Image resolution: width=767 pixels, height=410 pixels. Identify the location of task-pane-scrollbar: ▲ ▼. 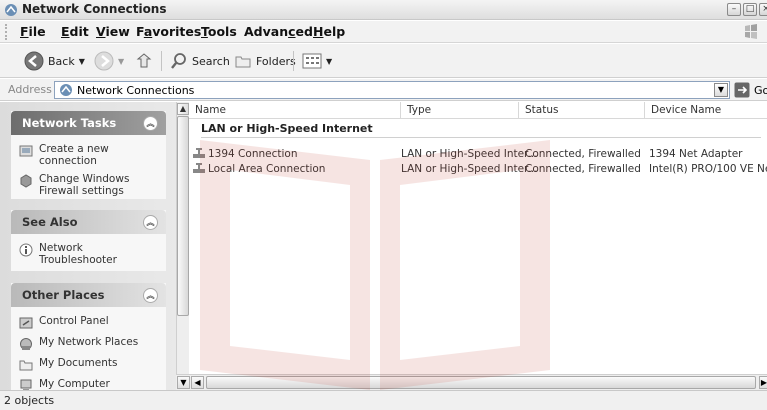
(182, 246).